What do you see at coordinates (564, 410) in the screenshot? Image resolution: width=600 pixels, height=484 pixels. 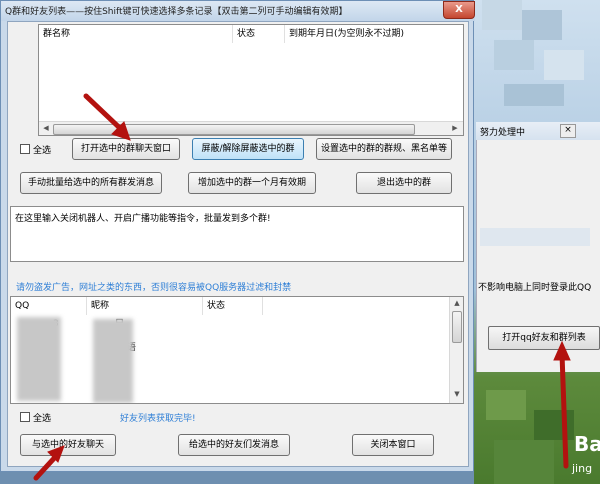 I see `arrow-to-open-list` at bounding box center [564, 410].